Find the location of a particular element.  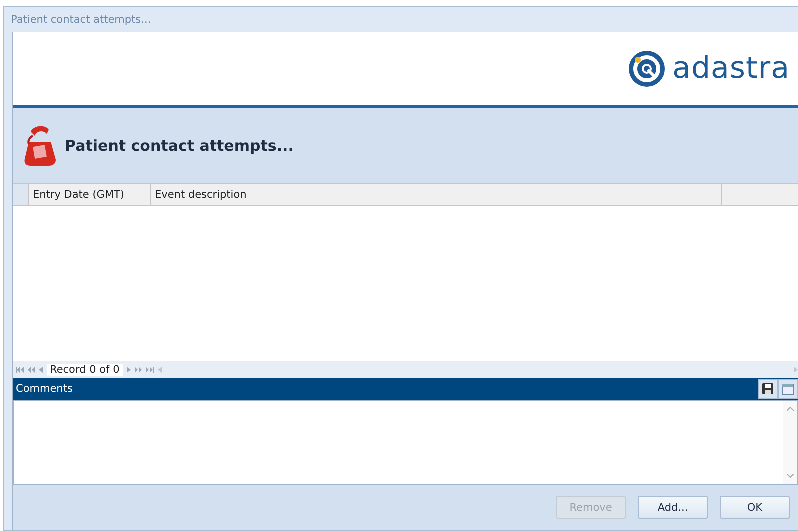

column-header: Event description is located at coordinates (436, 194).